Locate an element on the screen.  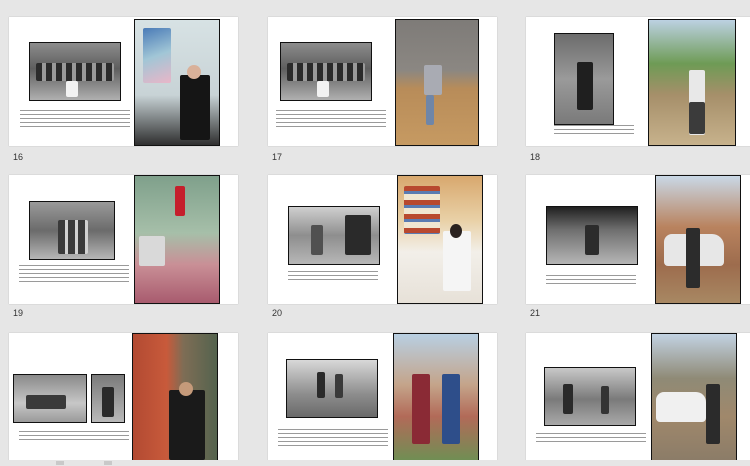
couple-photo-color is located at coordinates (436, 397).